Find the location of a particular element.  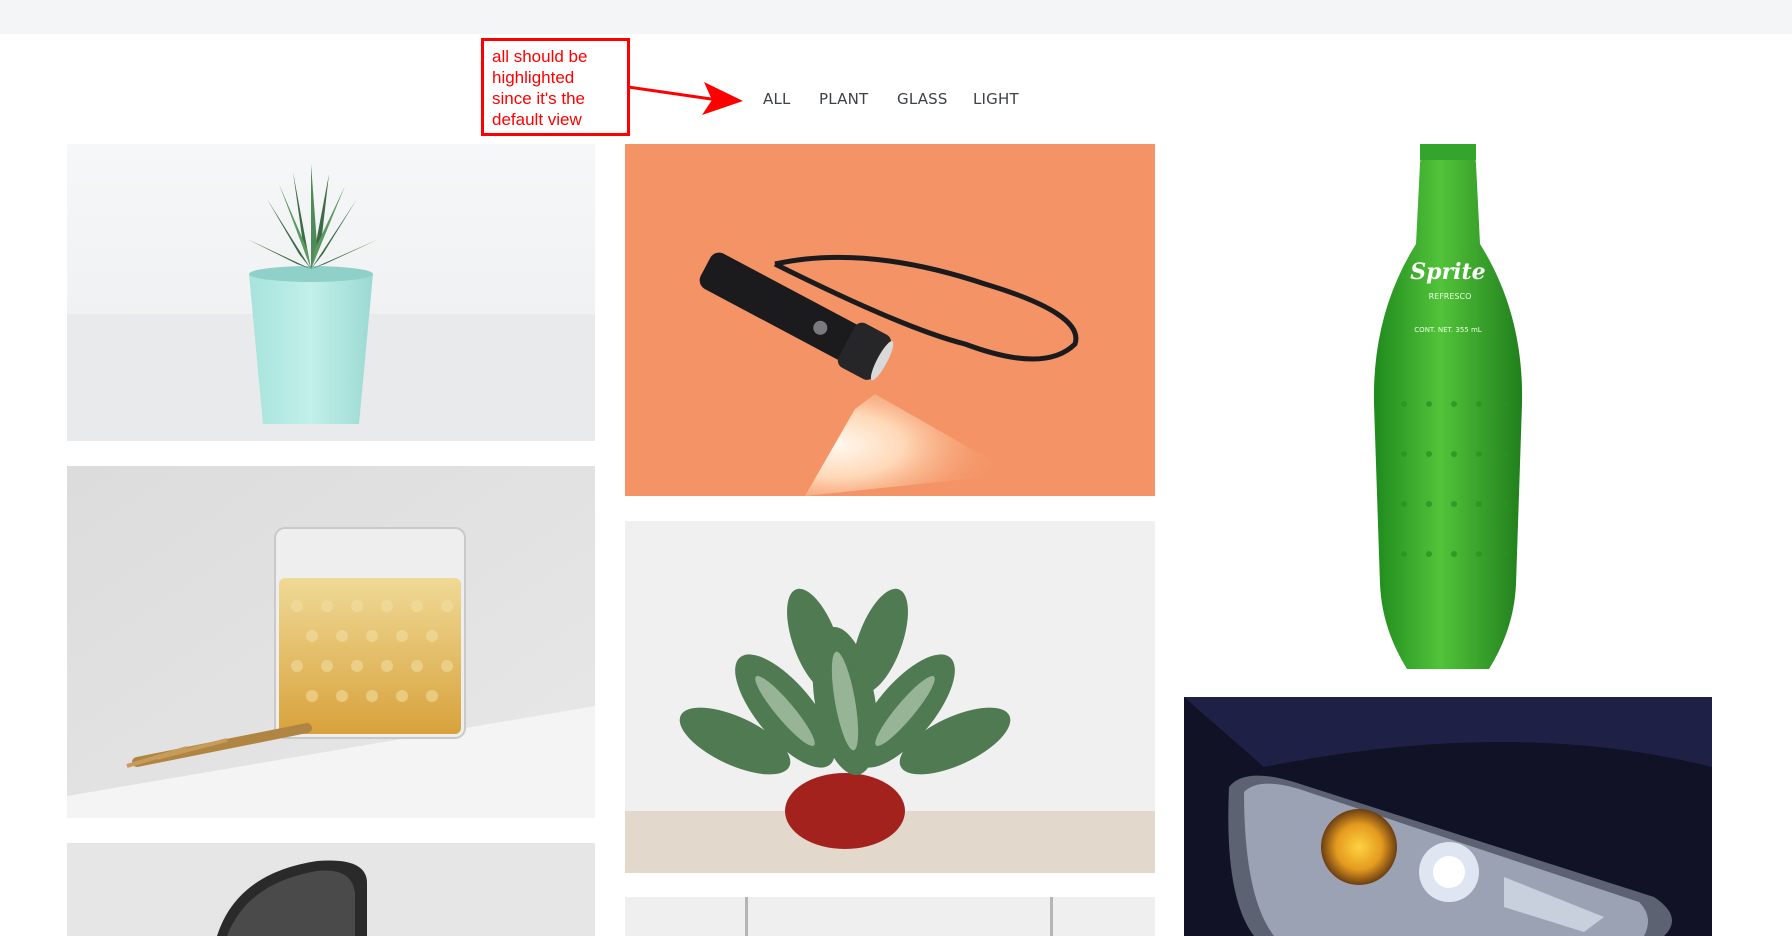

filter-glass: GLASS is located at coordinates (922, 99).